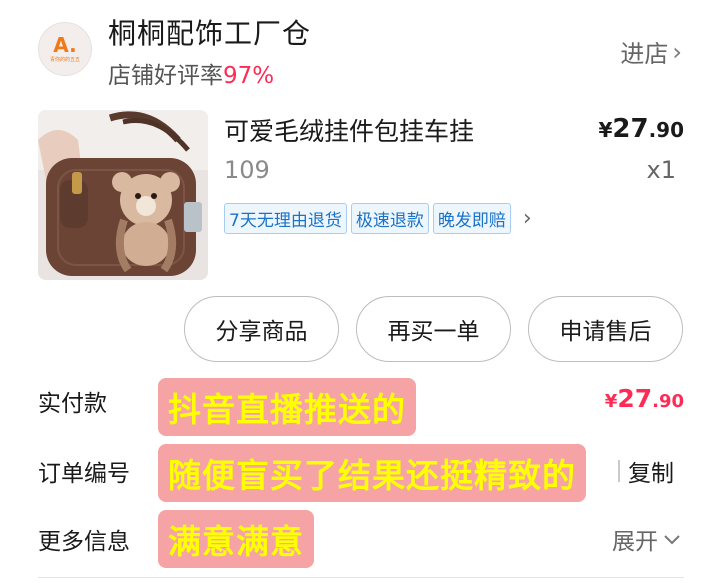  I want to click on product-image, so click(123, 195).